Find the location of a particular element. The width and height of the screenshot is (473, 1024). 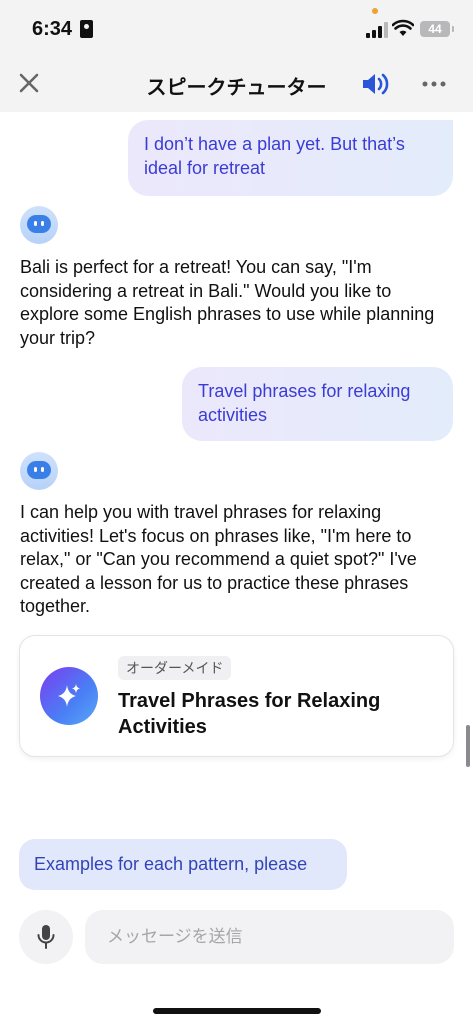

wifi-icon is located at coordinates (403, 27).